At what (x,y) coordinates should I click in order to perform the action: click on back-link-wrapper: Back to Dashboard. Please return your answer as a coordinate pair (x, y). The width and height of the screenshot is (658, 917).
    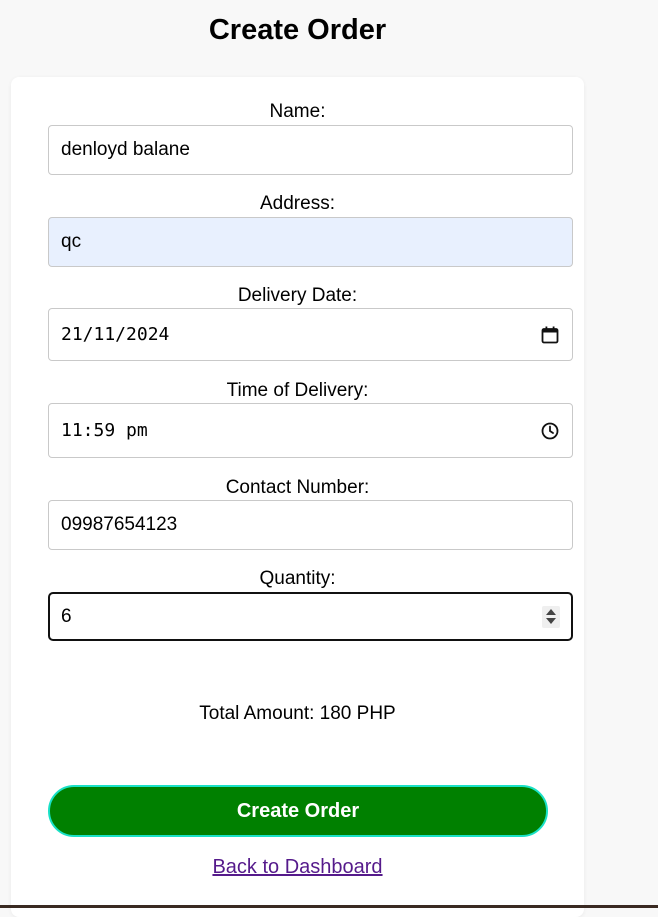
    Looking at the image, I should click on (297, 867).